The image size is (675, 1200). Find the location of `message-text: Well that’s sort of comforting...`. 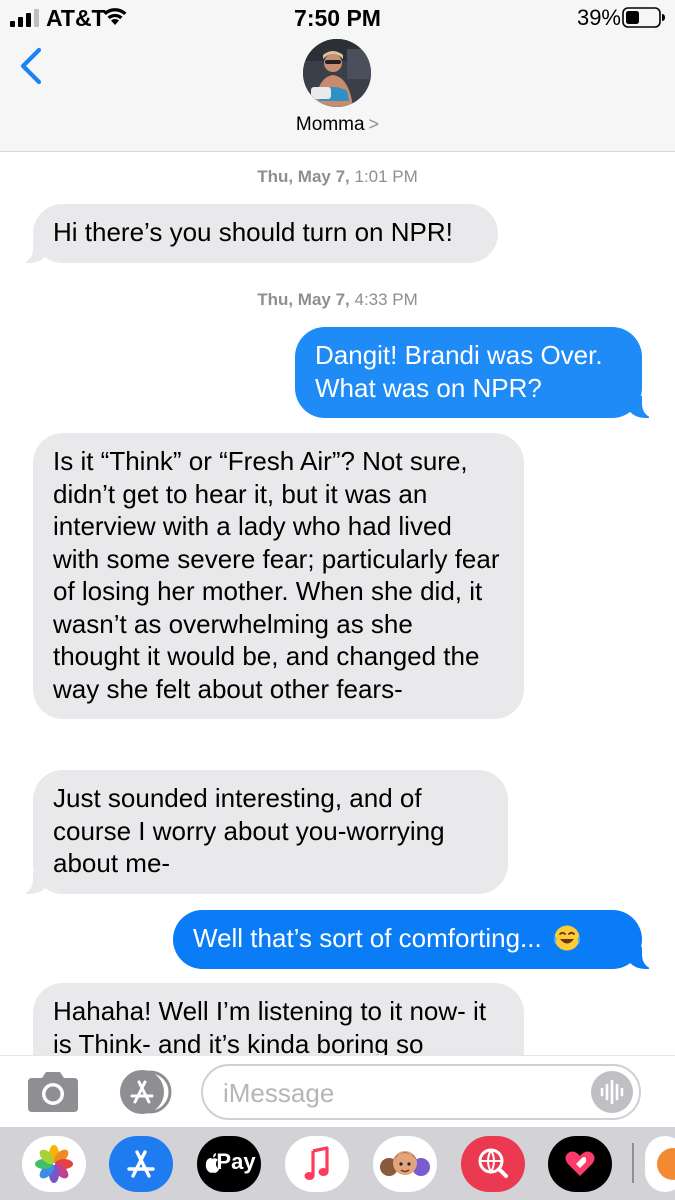

message-text: Well that’s sort of comforting... is located at coordinates (367, 938).